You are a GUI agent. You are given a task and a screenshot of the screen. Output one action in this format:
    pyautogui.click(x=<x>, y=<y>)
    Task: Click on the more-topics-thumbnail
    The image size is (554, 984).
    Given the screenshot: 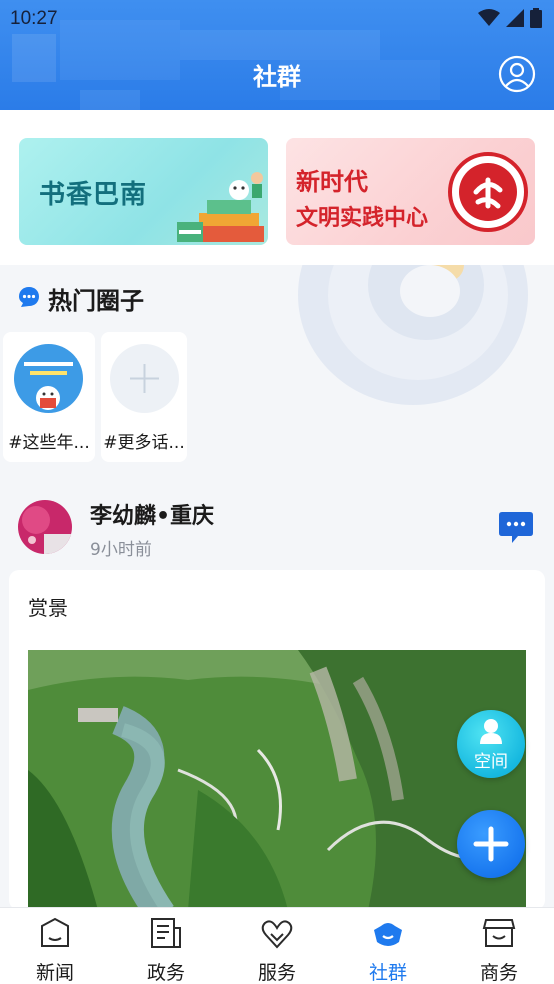 What is the action you would take?
    pyautogui.click(x=144, y=378)
    